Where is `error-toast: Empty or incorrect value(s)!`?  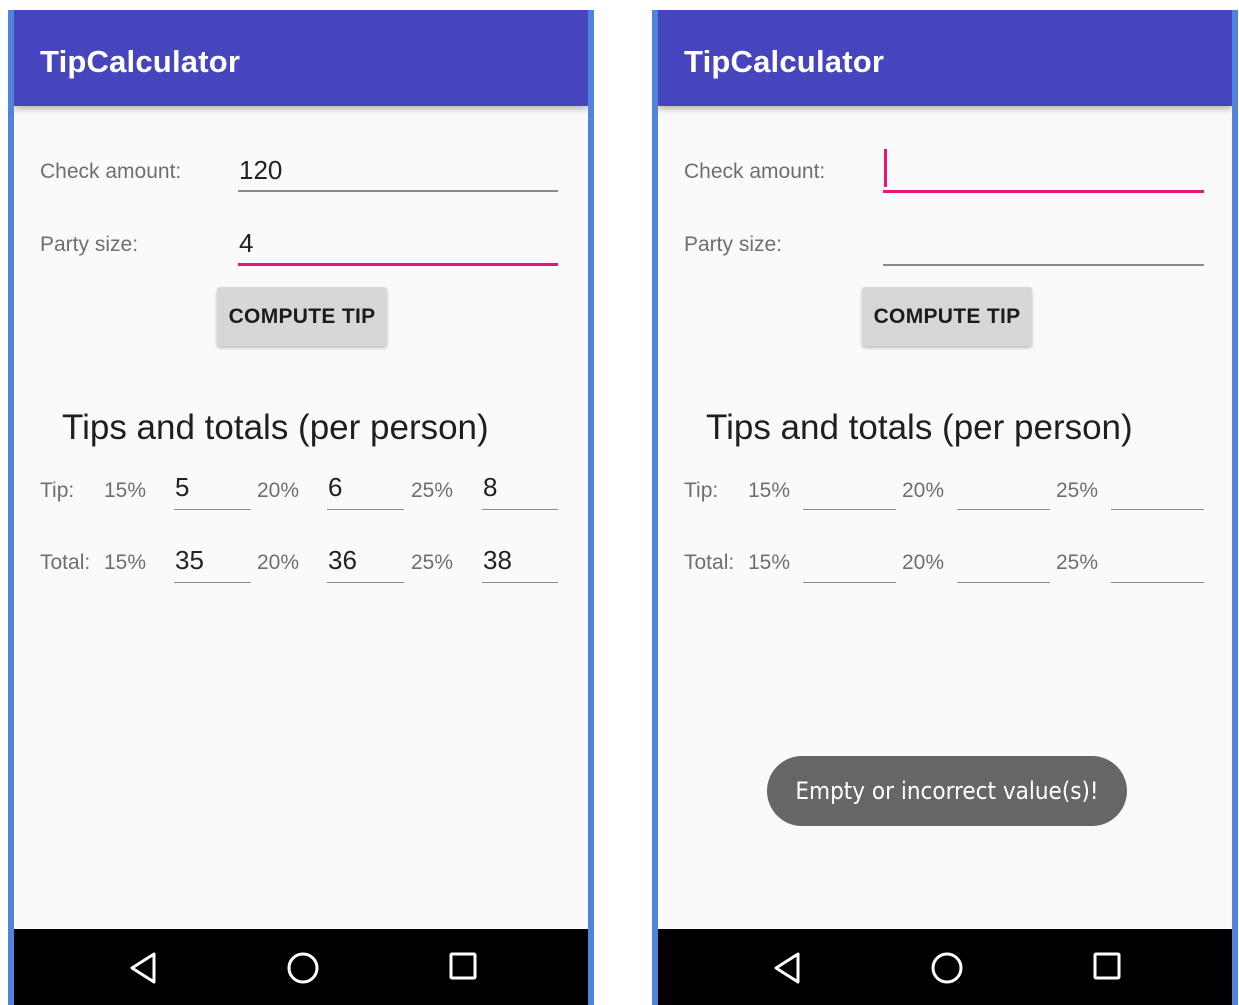 error-toast: Empty or incorrect value(s)! is located at coordinates (947, 791).